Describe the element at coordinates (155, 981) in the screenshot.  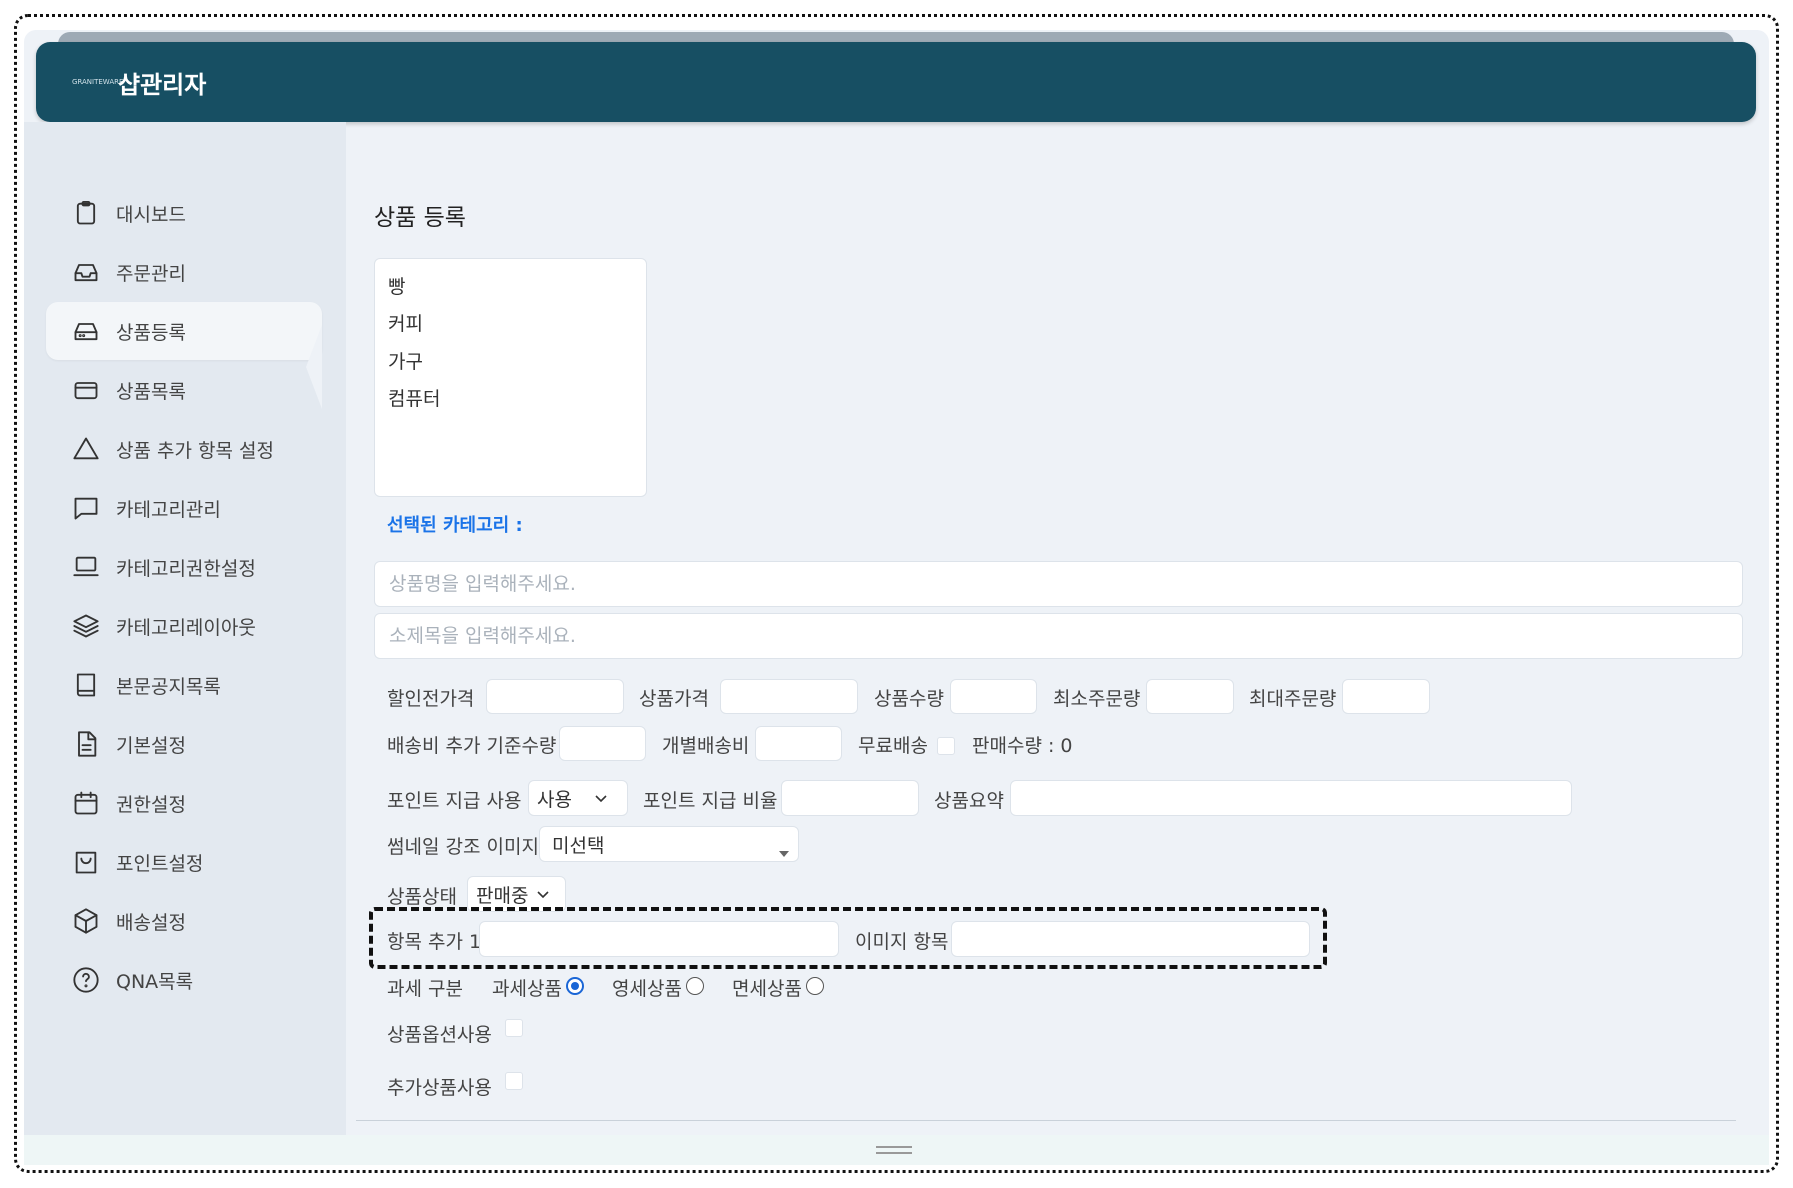
I see `sidebar-item-label: QNA목록` at that location.